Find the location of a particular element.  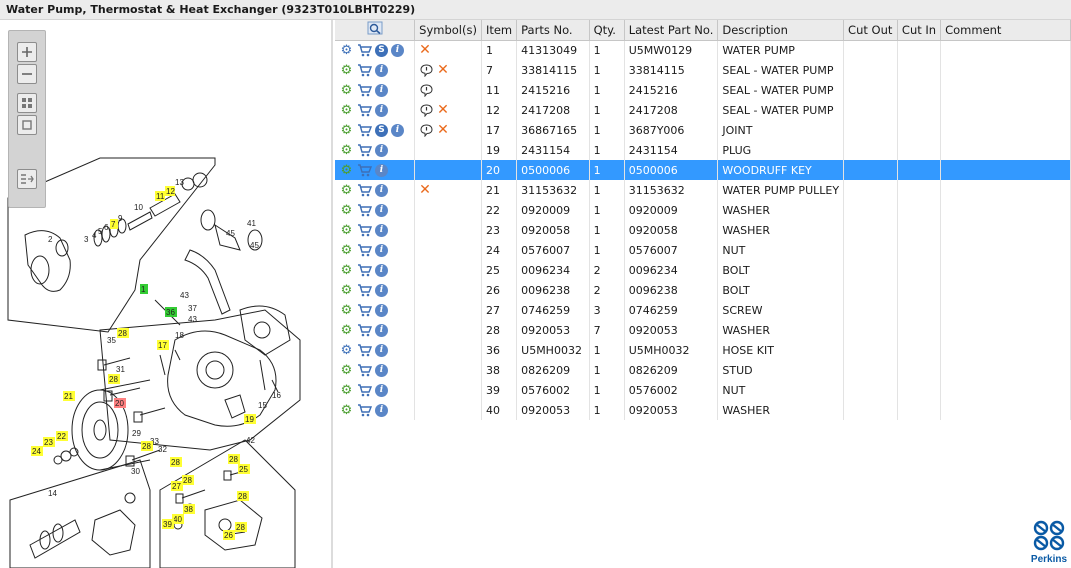

label-20: 20 is located at coordinates (119, 403).